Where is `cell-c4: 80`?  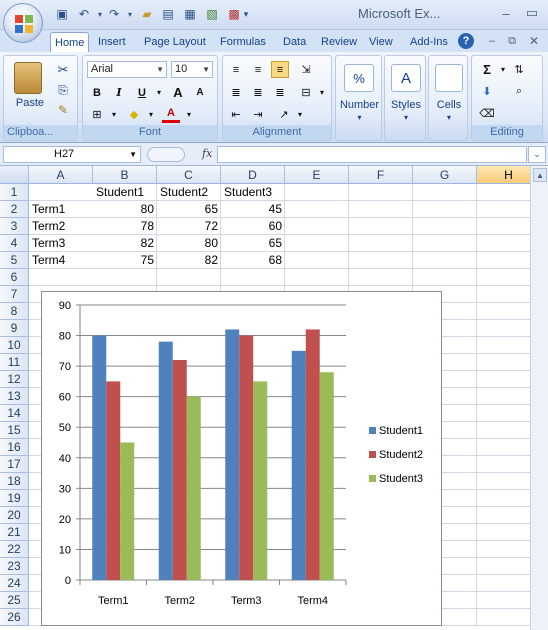
cell-c4: 80 is located at coordinates (189, 243).